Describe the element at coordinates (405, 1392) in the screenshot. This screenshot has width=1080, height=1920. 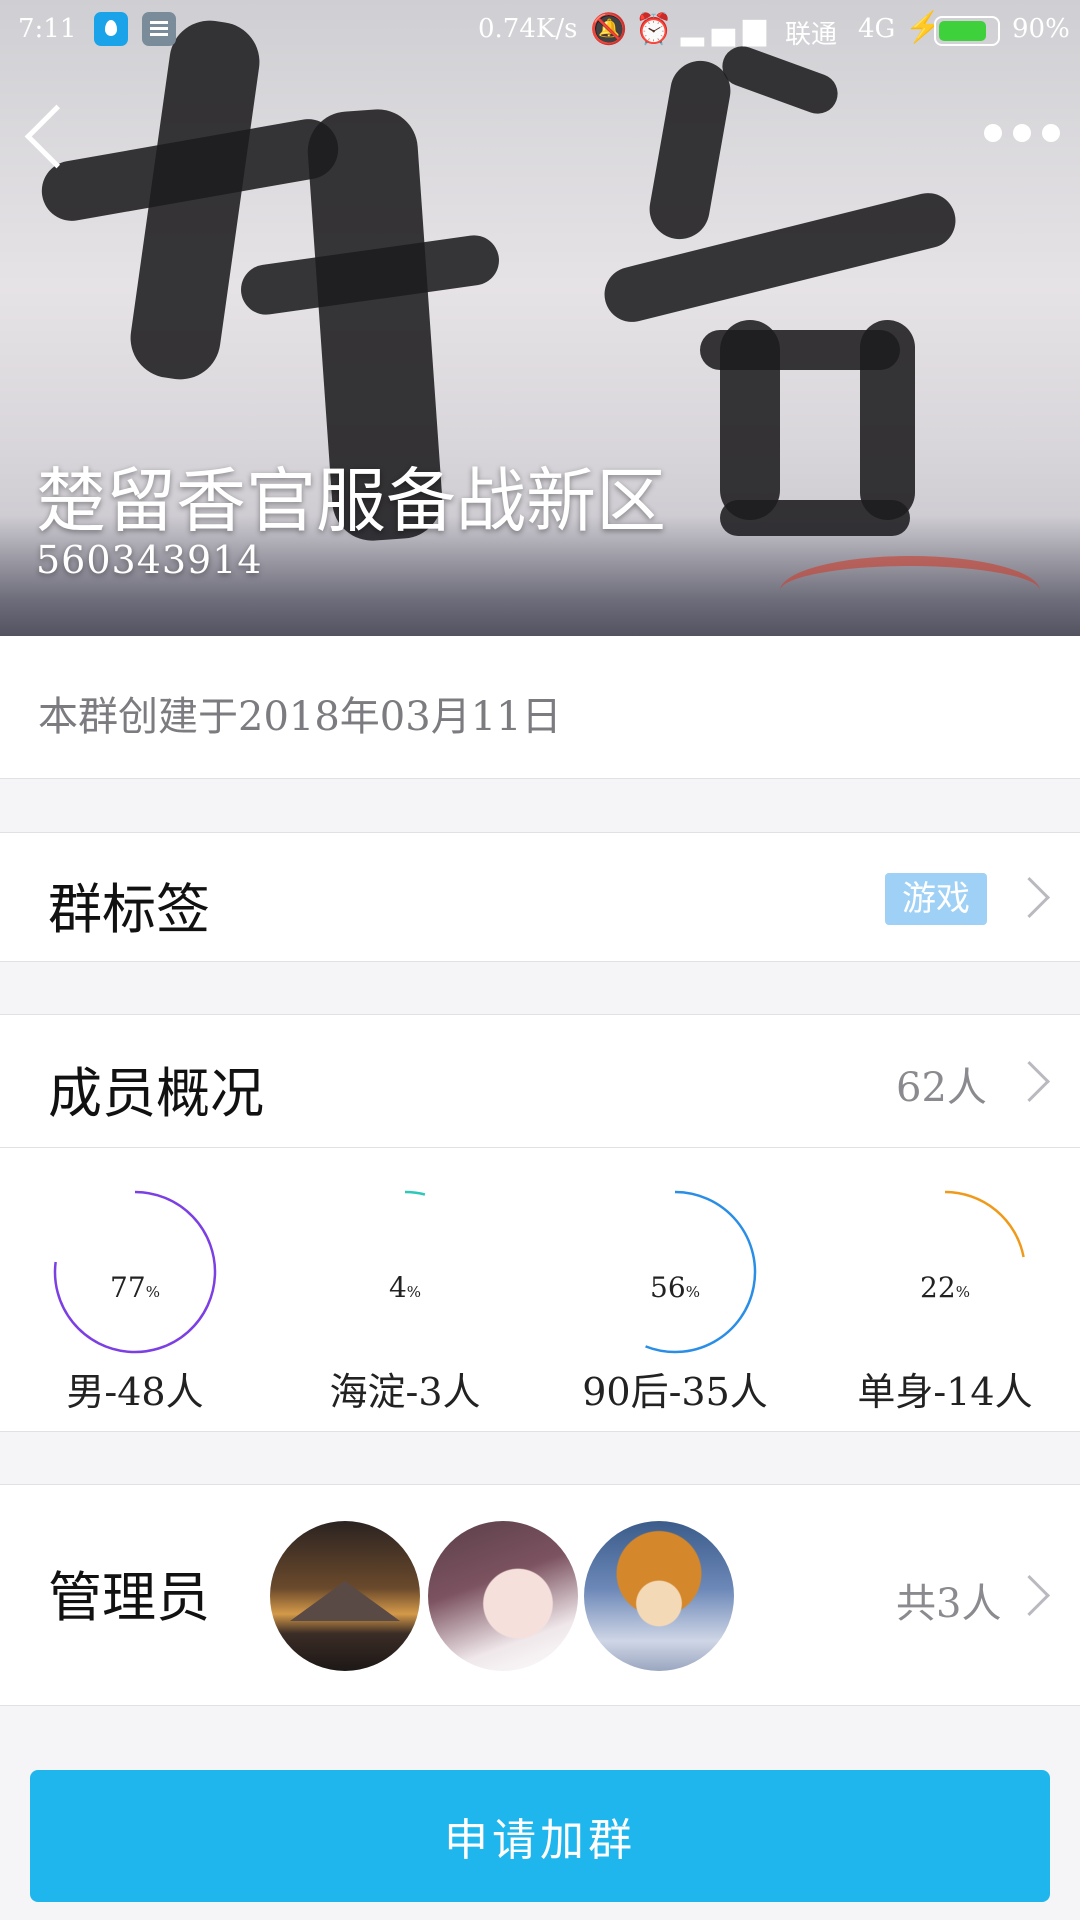
I see `stat-label: 海淀-3人` at that location.